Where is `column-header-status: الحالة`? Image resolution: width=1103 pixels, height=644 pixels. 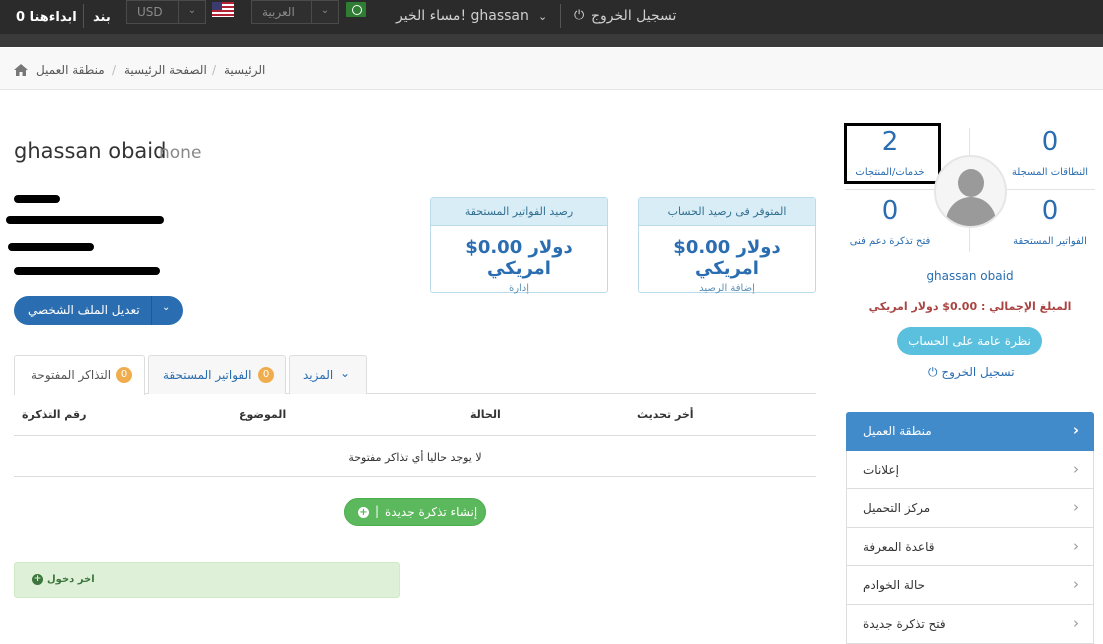 column-header-status: الحالة is located at coordinates (485, 414).